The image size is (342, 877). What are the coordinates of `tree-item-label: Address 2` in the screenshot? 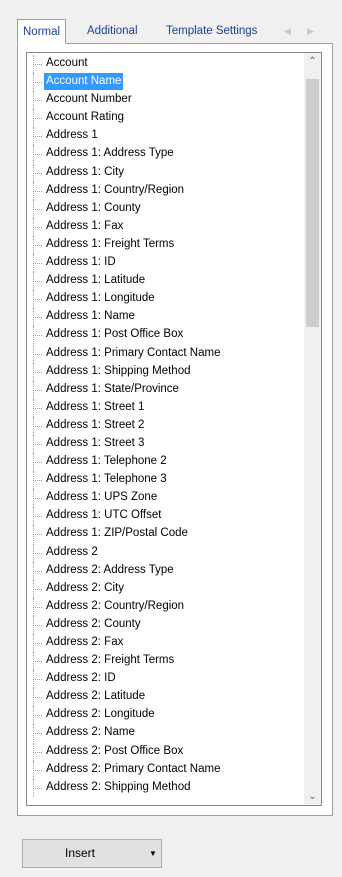 It's located at (72, 551).